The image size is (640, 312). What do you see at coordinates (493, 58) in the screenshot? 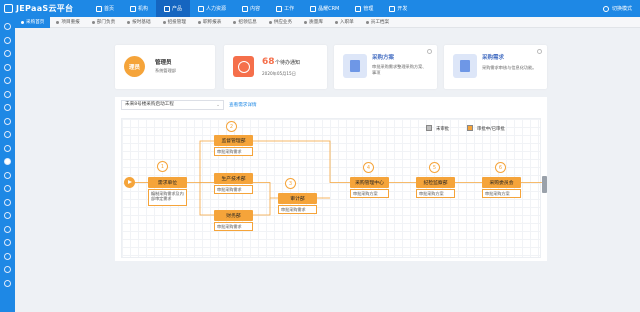
I see `demand-title: 采购需求` at bounding box center [493, 58].